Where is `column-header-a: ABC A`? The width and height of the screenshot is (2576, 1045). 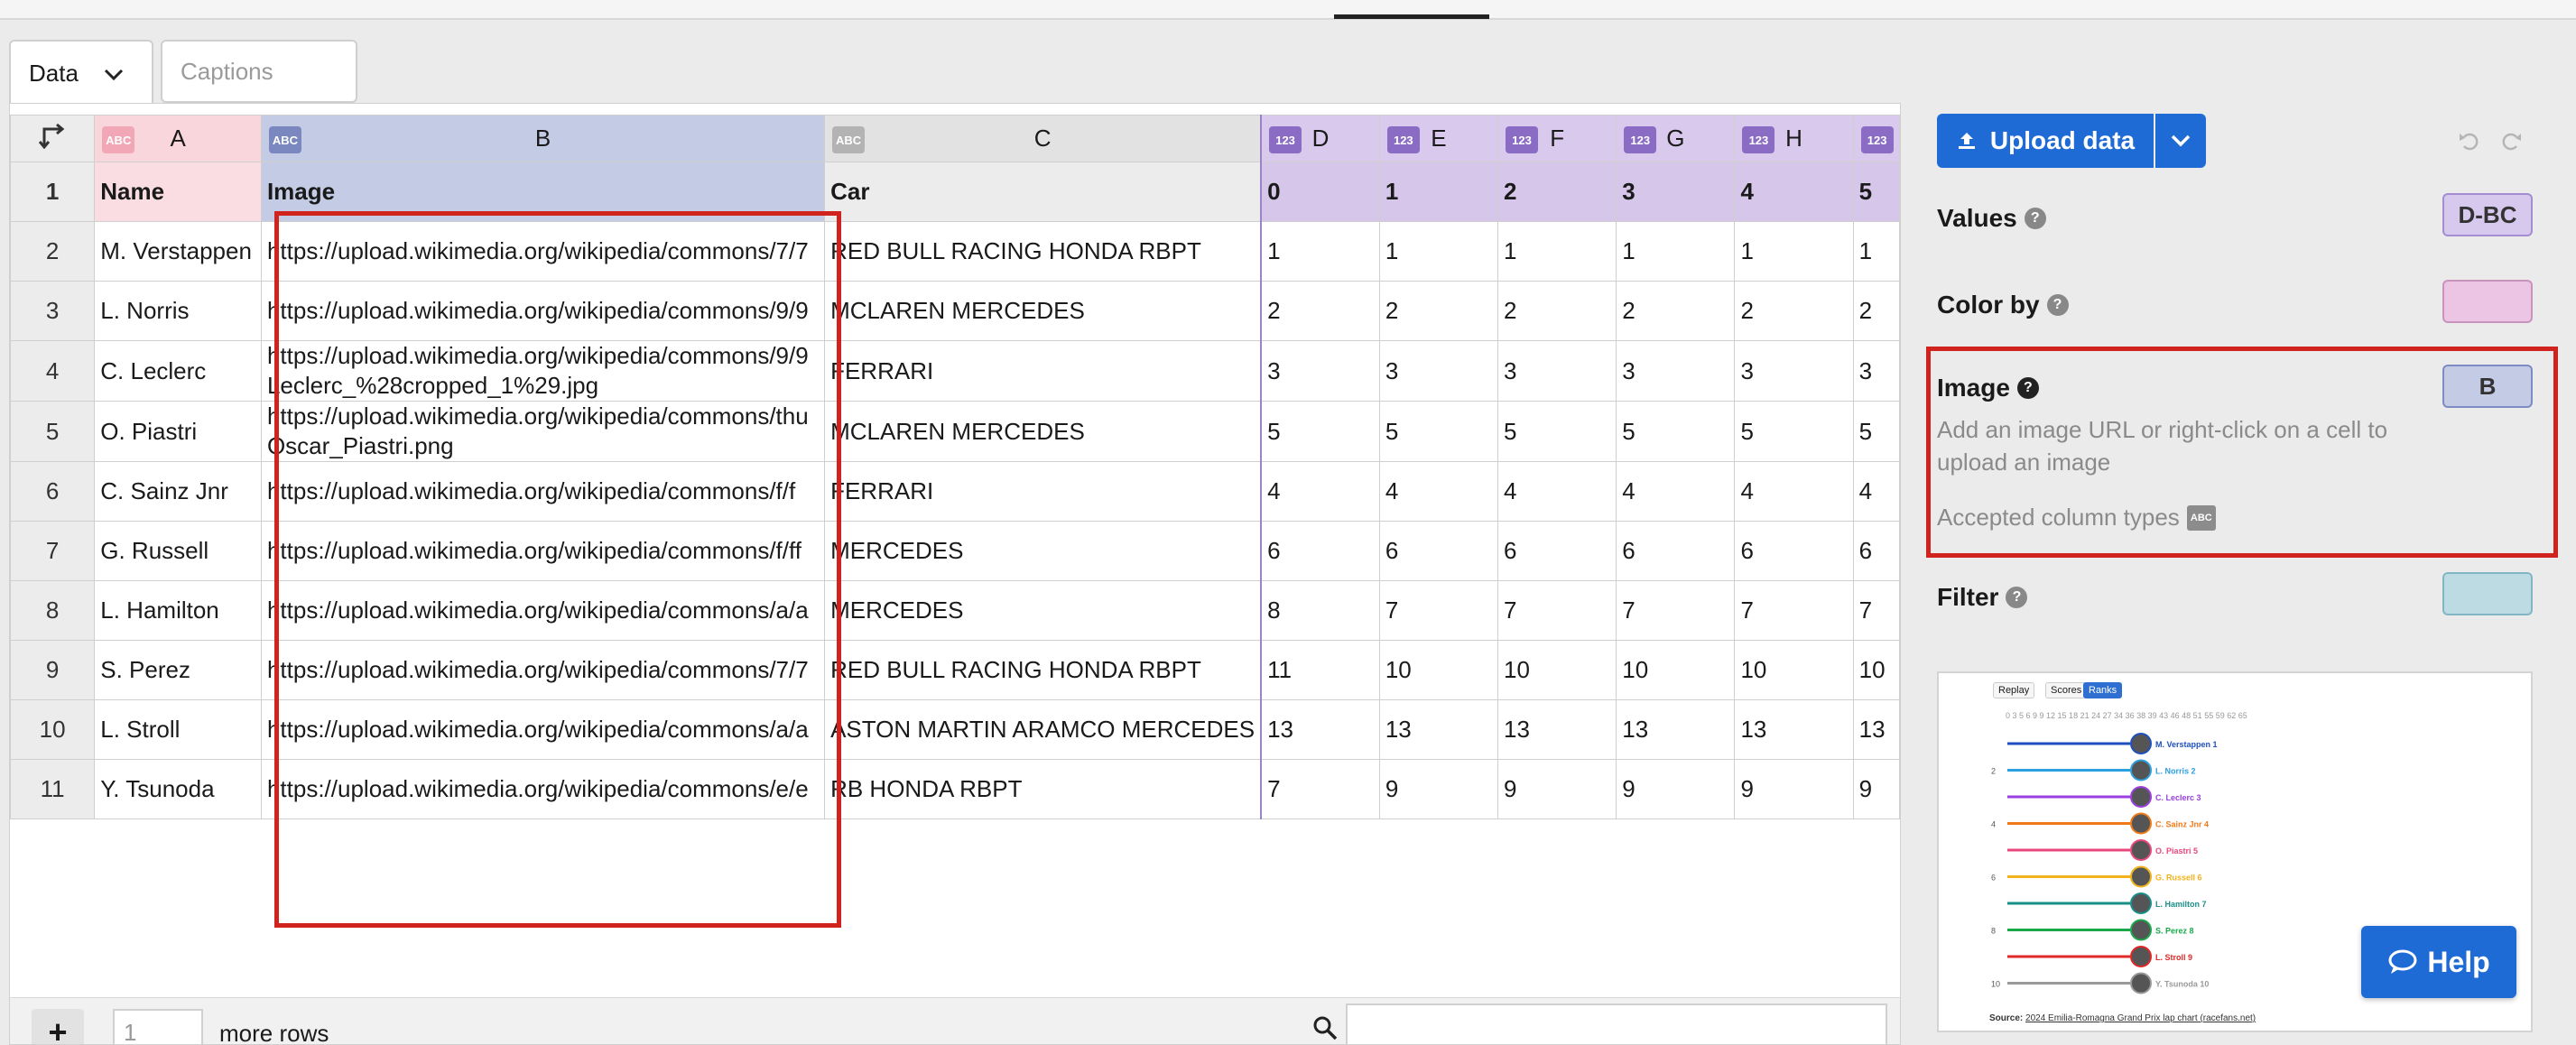 column-header-a: ABC A is located at coordinates (178, 138).